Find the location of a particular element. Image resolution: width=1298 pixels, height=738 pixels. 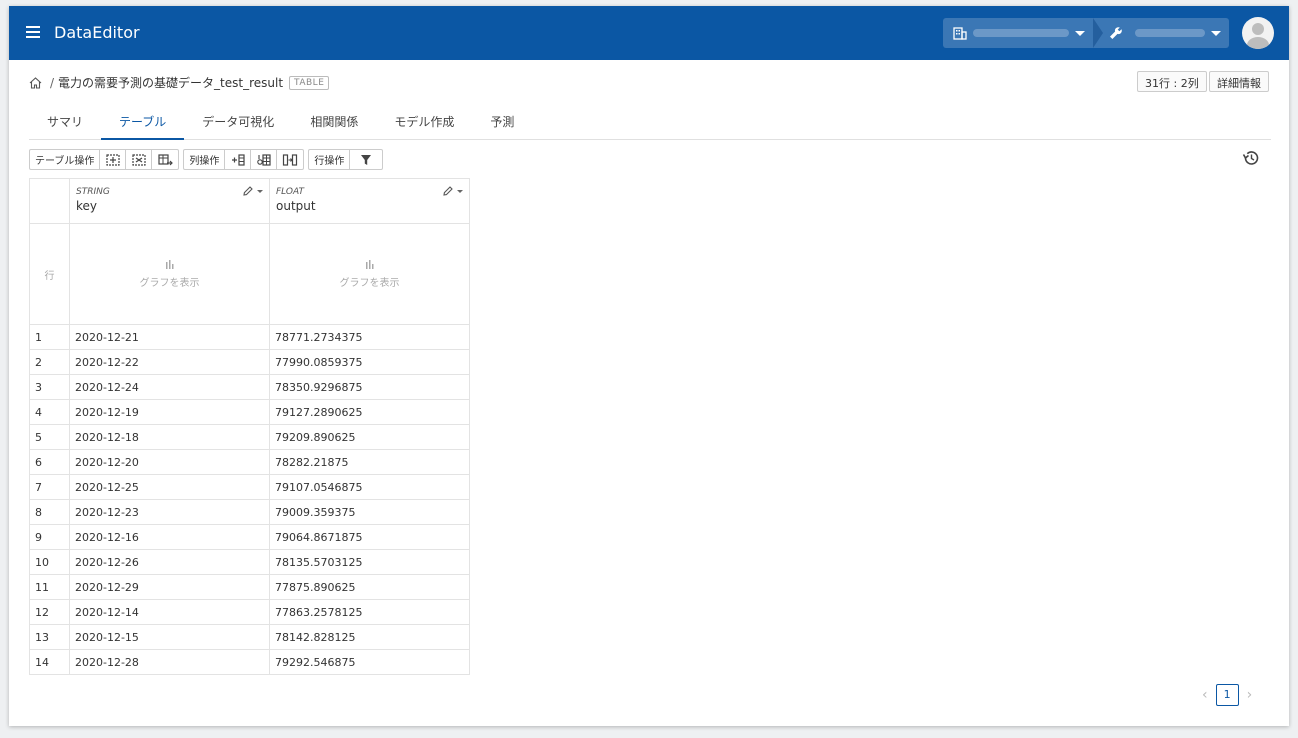

add-column-icon is located at coordinates (238, 159).